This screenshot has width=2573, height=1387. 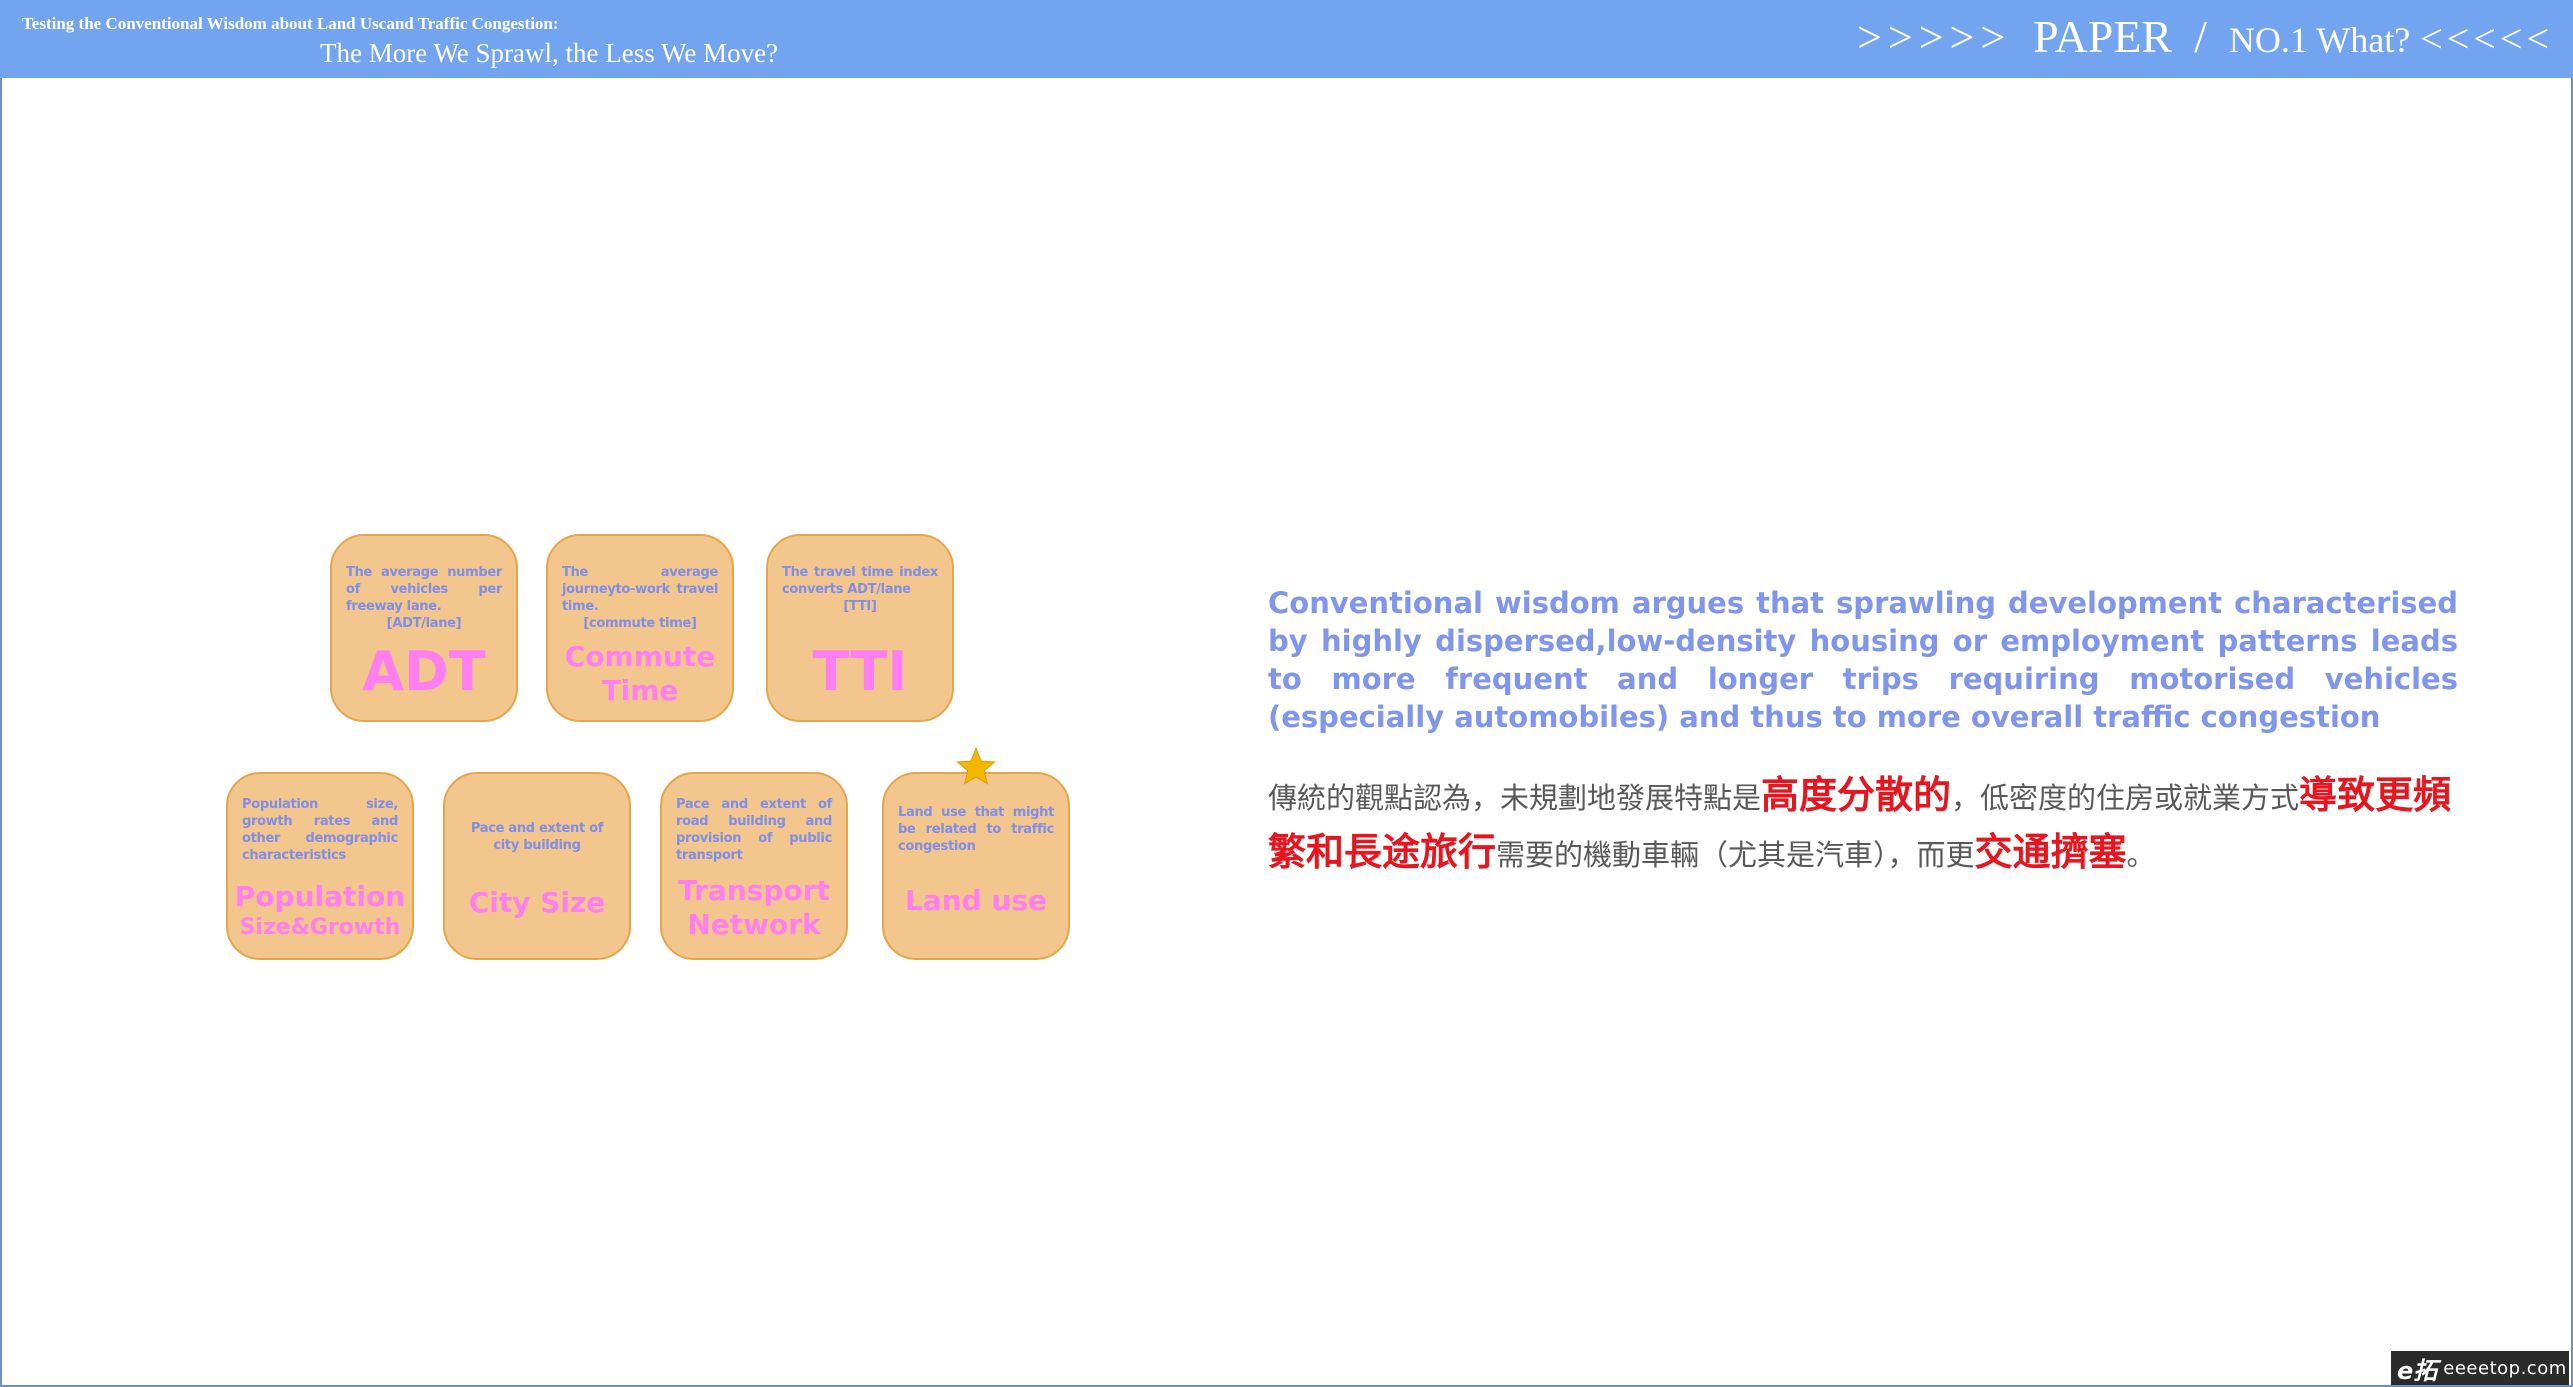 What do you see at coordinates (537, 837) in the screenshot?
I see `card-city-size-desc: Pace and extent of city building` at bounding box center [537, 837].